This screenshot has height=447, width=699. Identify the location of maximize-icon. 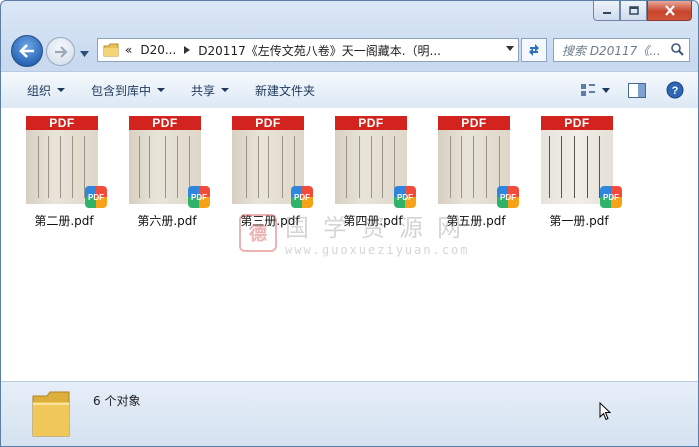
(633, 10).